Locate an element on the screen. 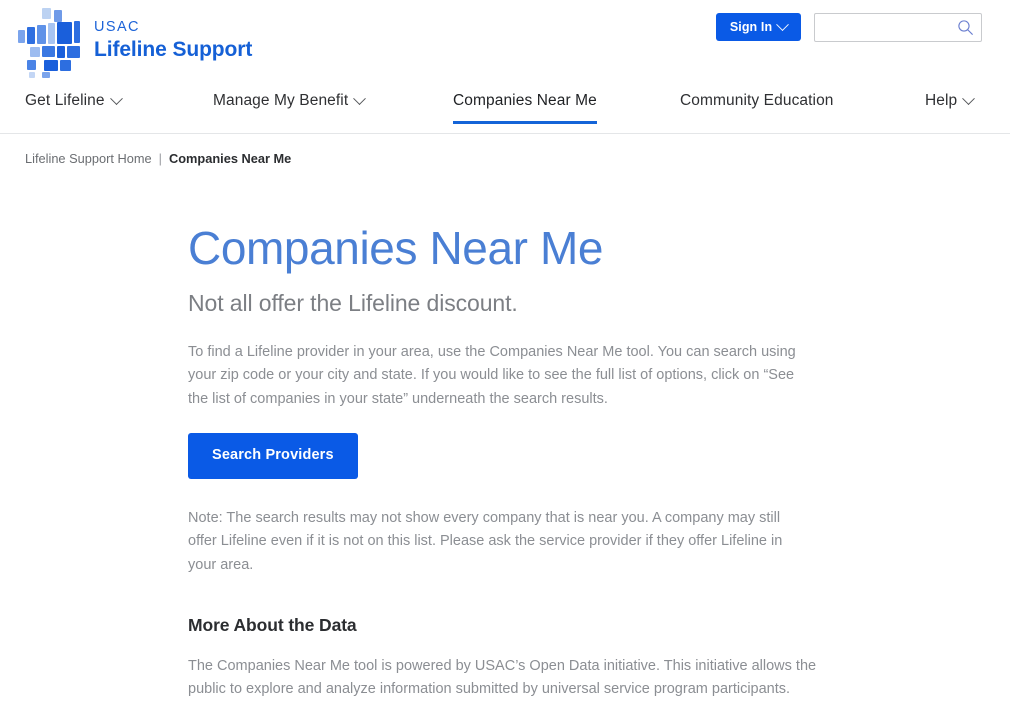 The image size is (1024, 704). search-providers-button: Search Providers is located at coordinates (273, 456).